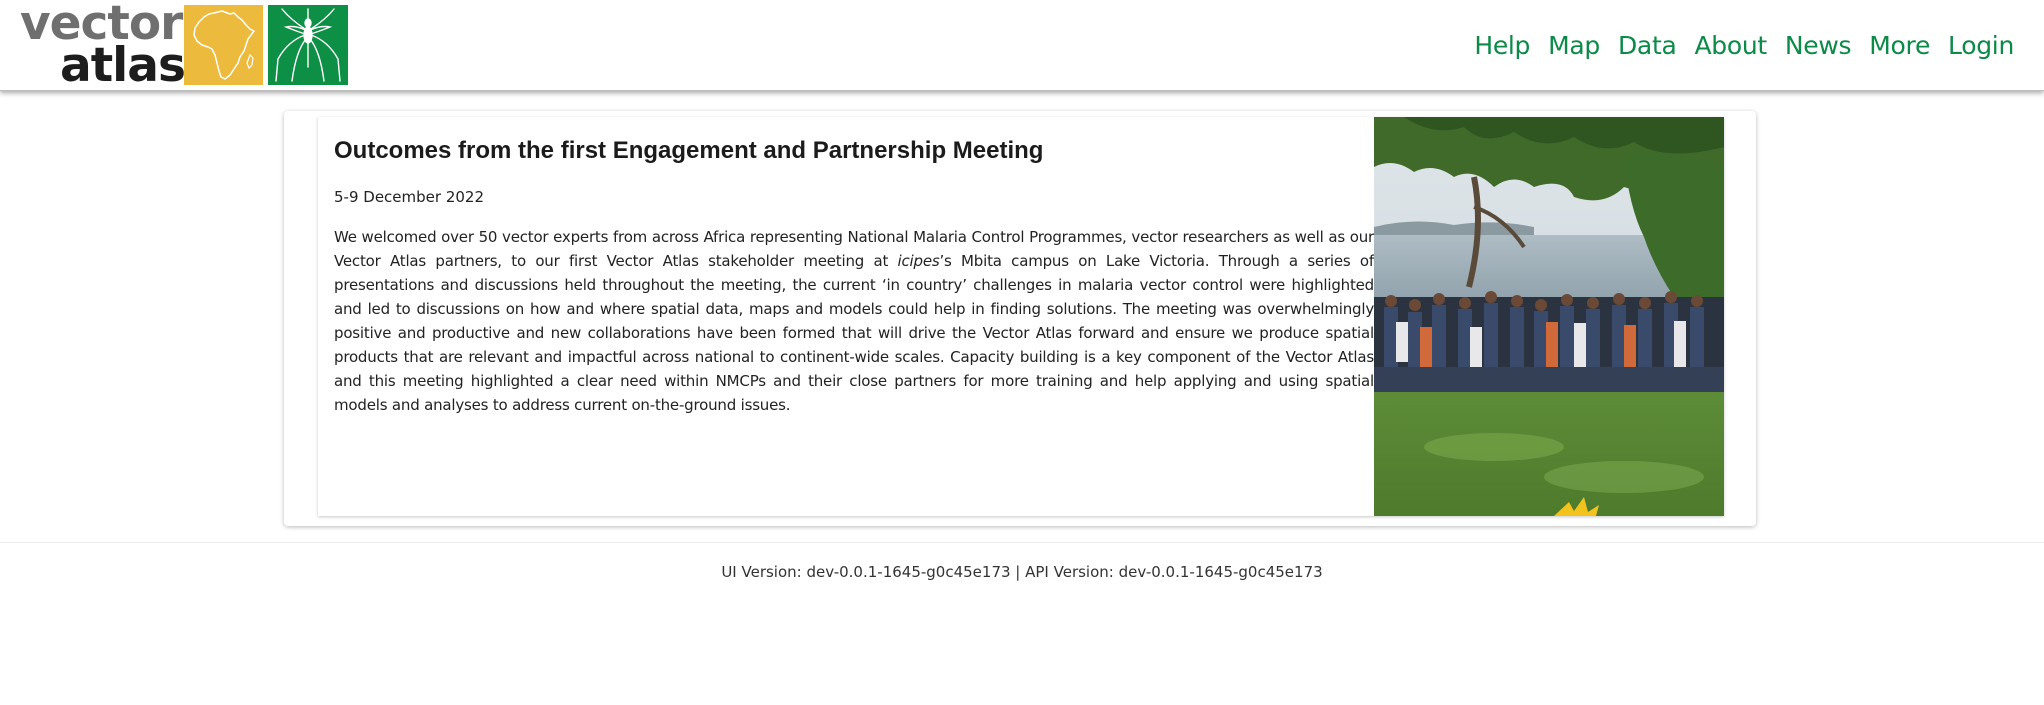 The image size is (2044, 705). I want to click on nav-help-link: Help, so click(1502, 46).